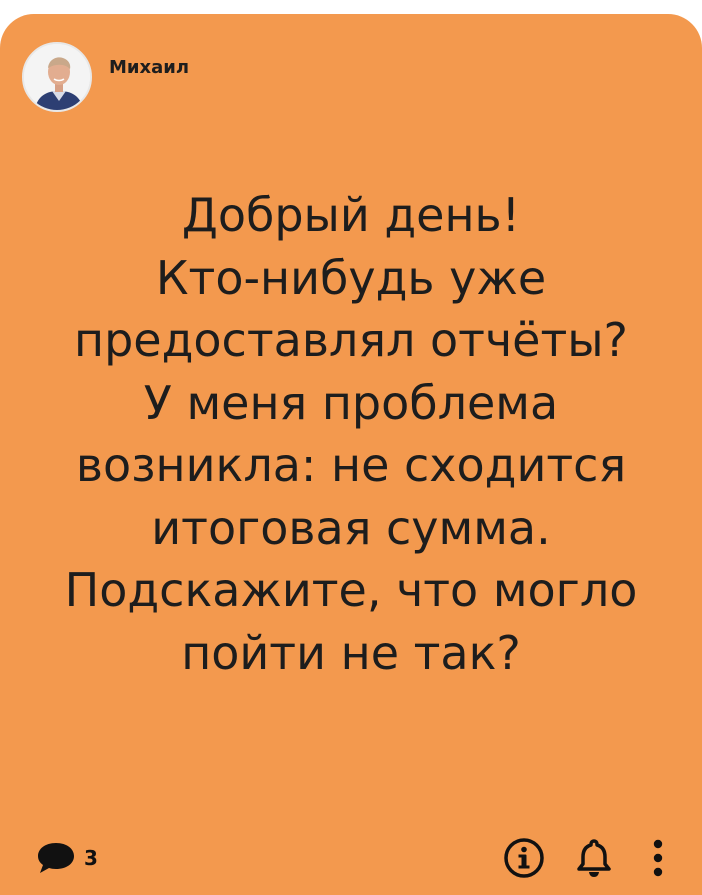 The height and width of the screenshot is (895, 702). I want to click on message-line: итоговая сумма., so click(351, 527).